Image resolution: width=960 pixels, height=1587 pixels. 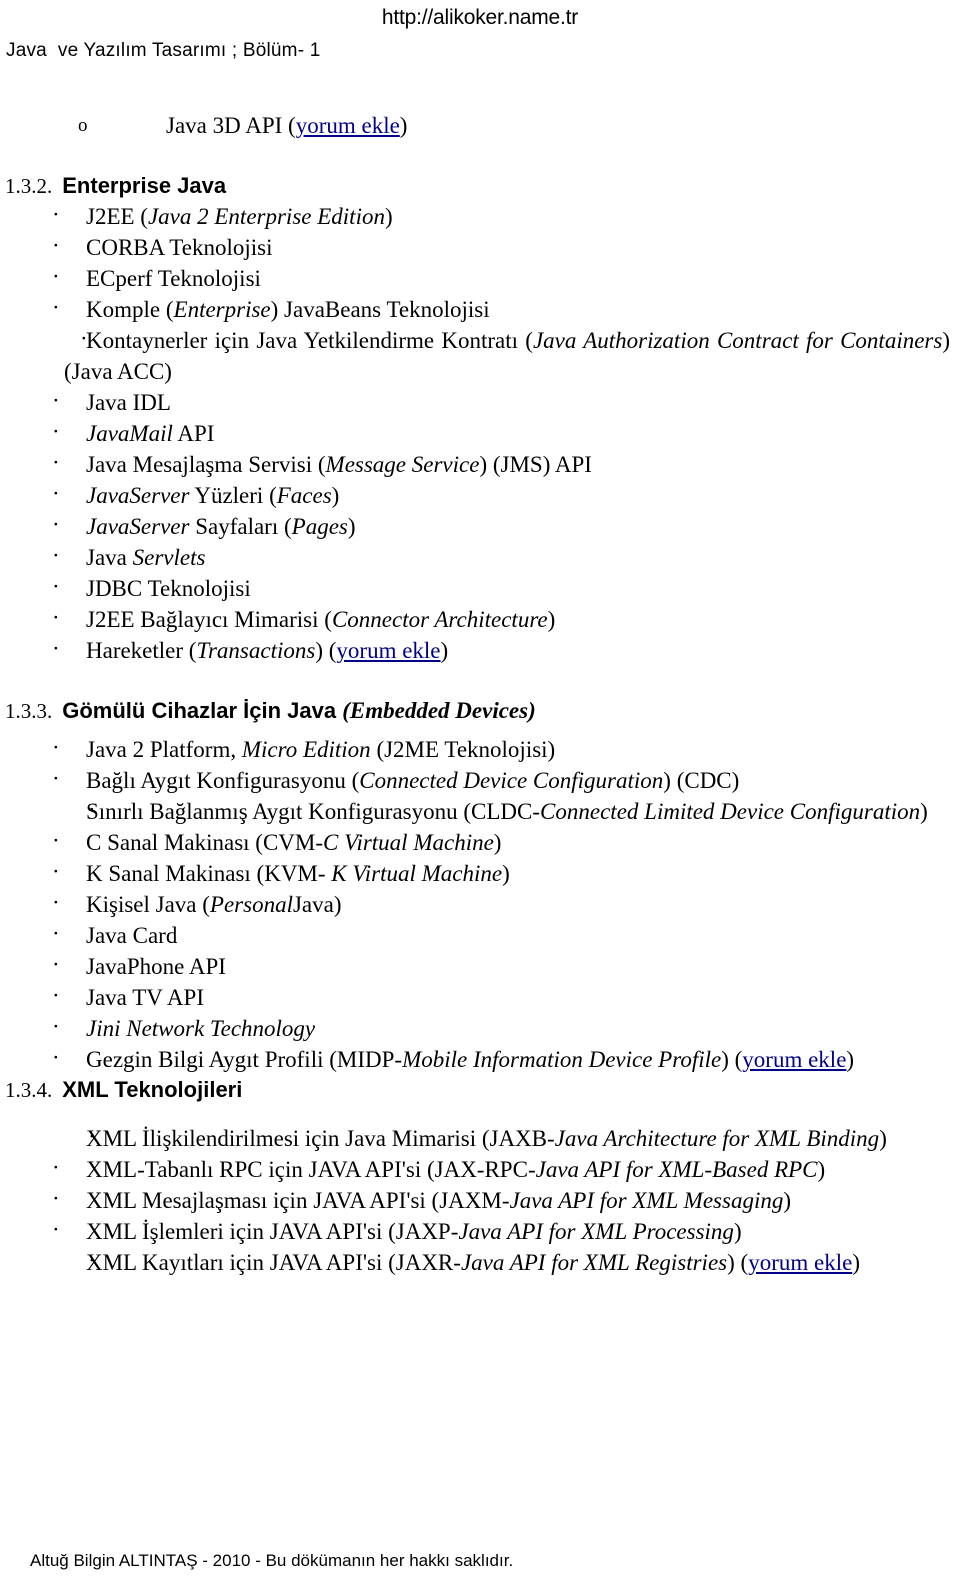 I want to click on list-item: · Hareketler (Transactions) (yorum ekle), so click(x=480, y=650).